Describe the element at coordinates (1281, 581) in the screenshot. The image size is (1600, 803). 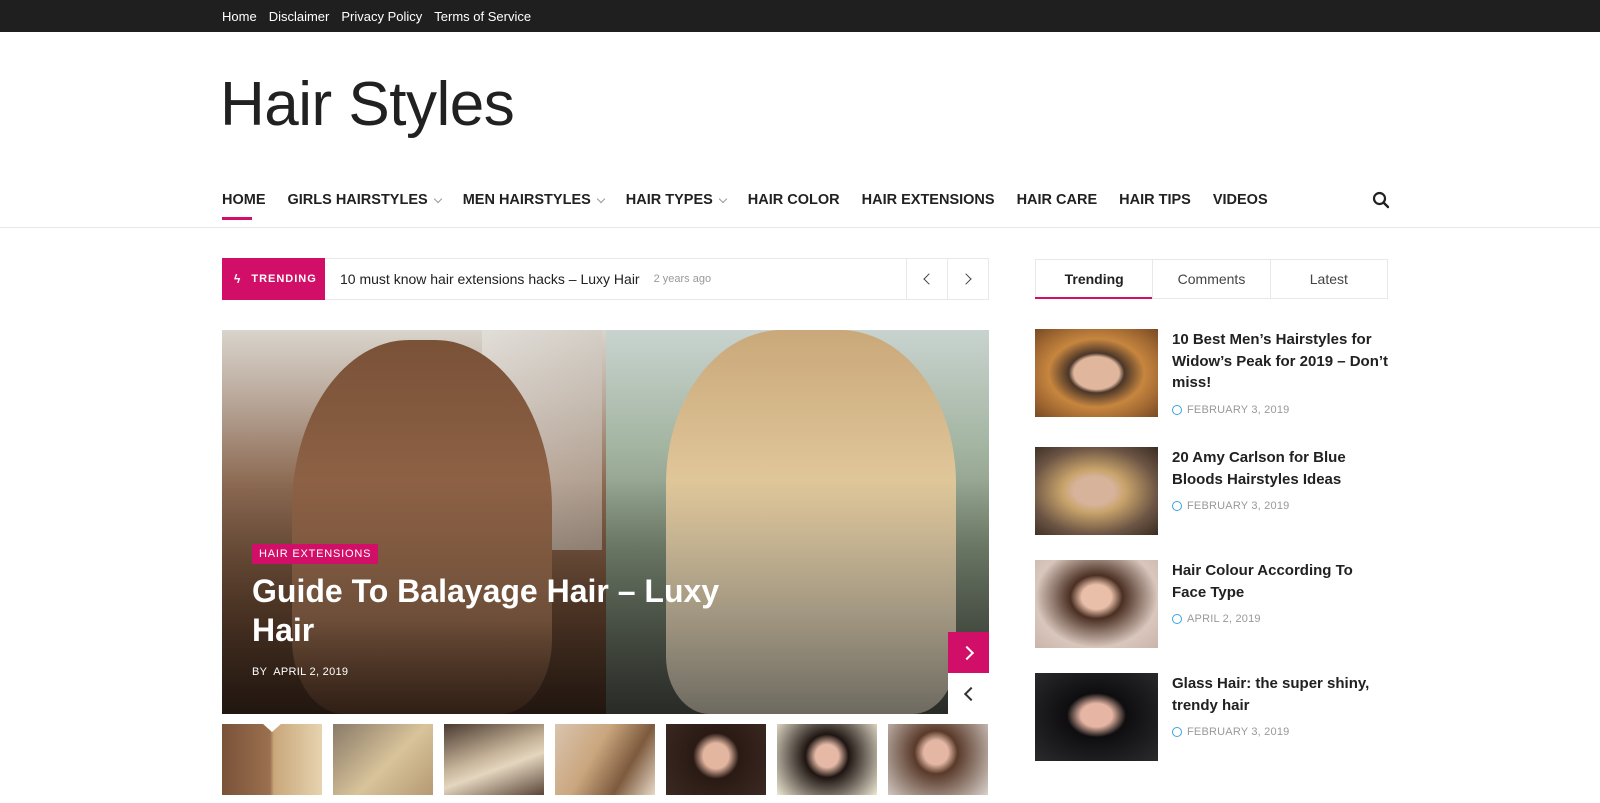
I see `post-title: Hair Colour According To Face Type` at that location.